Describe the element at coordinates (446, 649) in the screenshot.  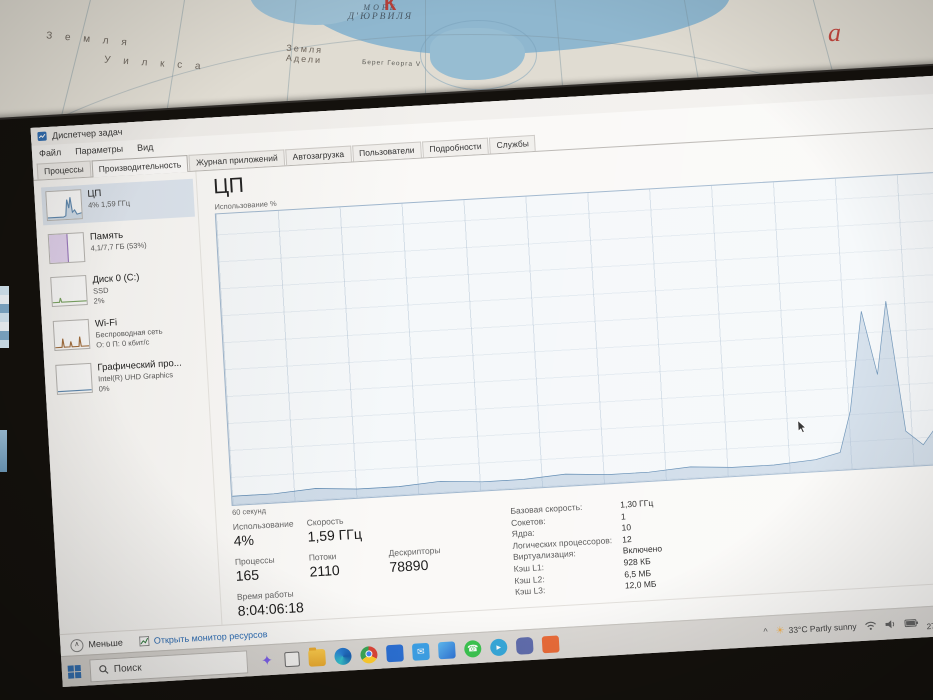
I see `photos-icon` at that location.